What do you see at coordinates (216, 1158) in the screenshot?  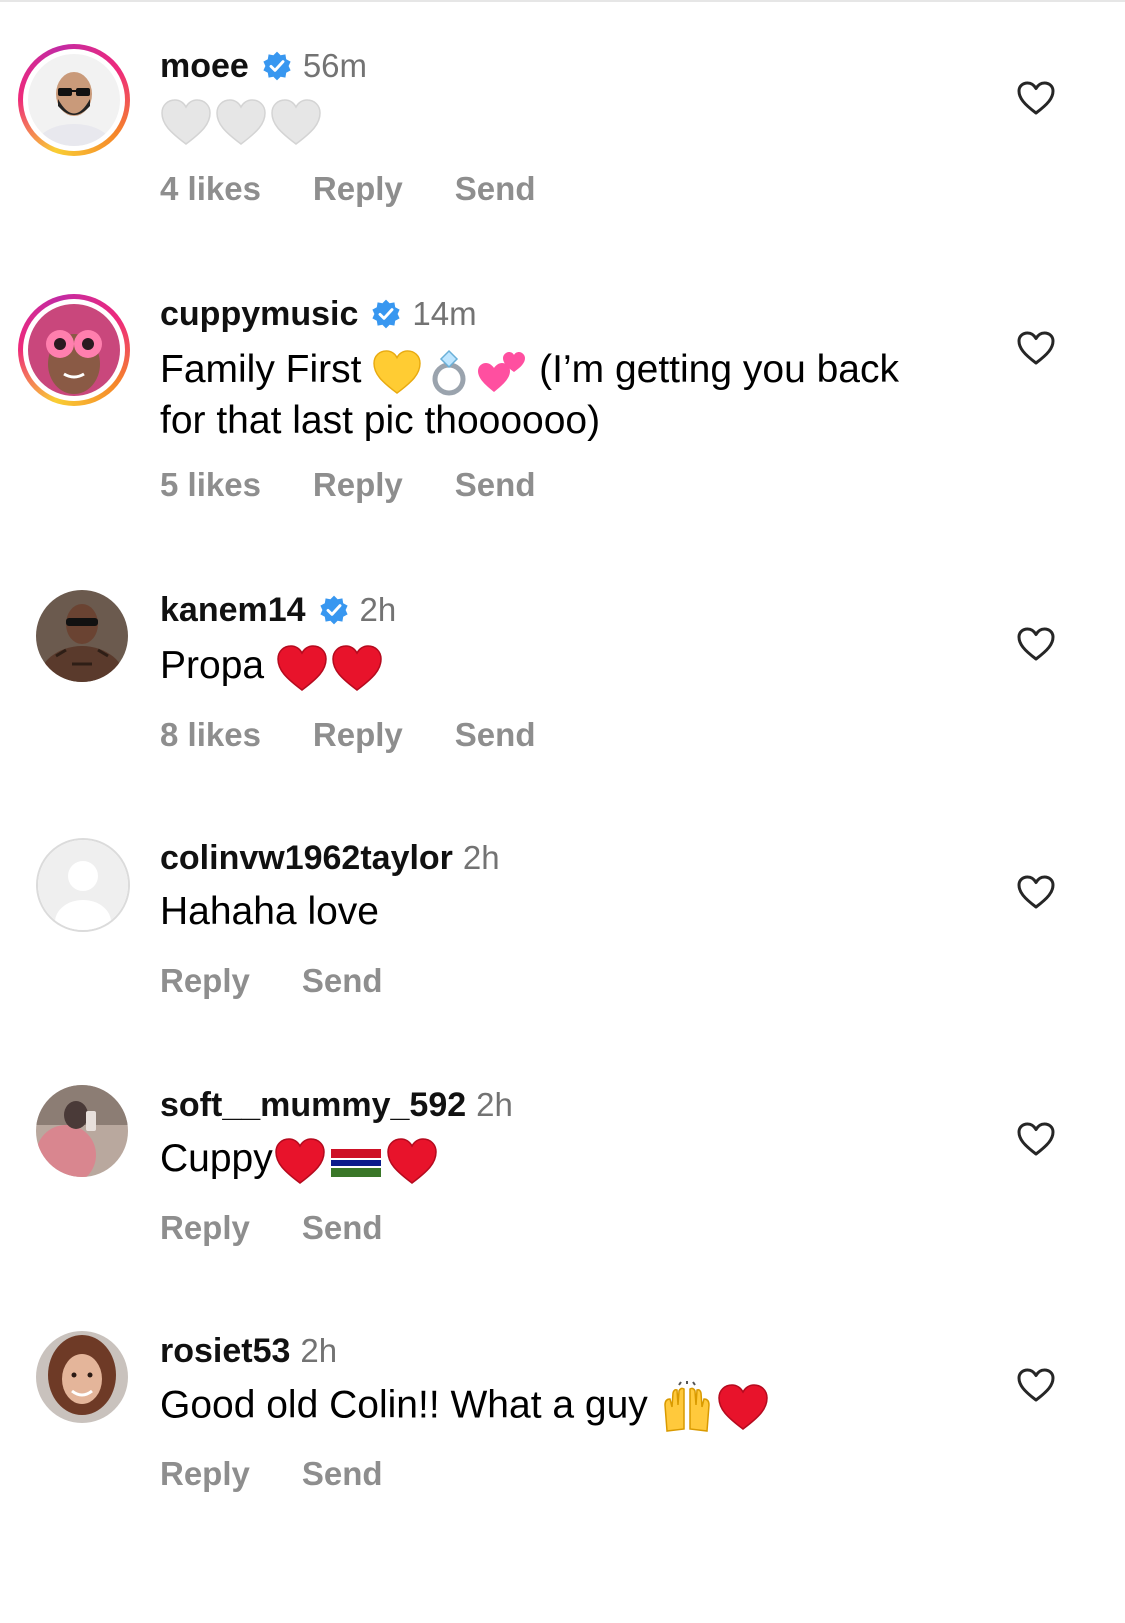 I see `comment-text-part: Cuppy` at bounding box center [216, 1158].